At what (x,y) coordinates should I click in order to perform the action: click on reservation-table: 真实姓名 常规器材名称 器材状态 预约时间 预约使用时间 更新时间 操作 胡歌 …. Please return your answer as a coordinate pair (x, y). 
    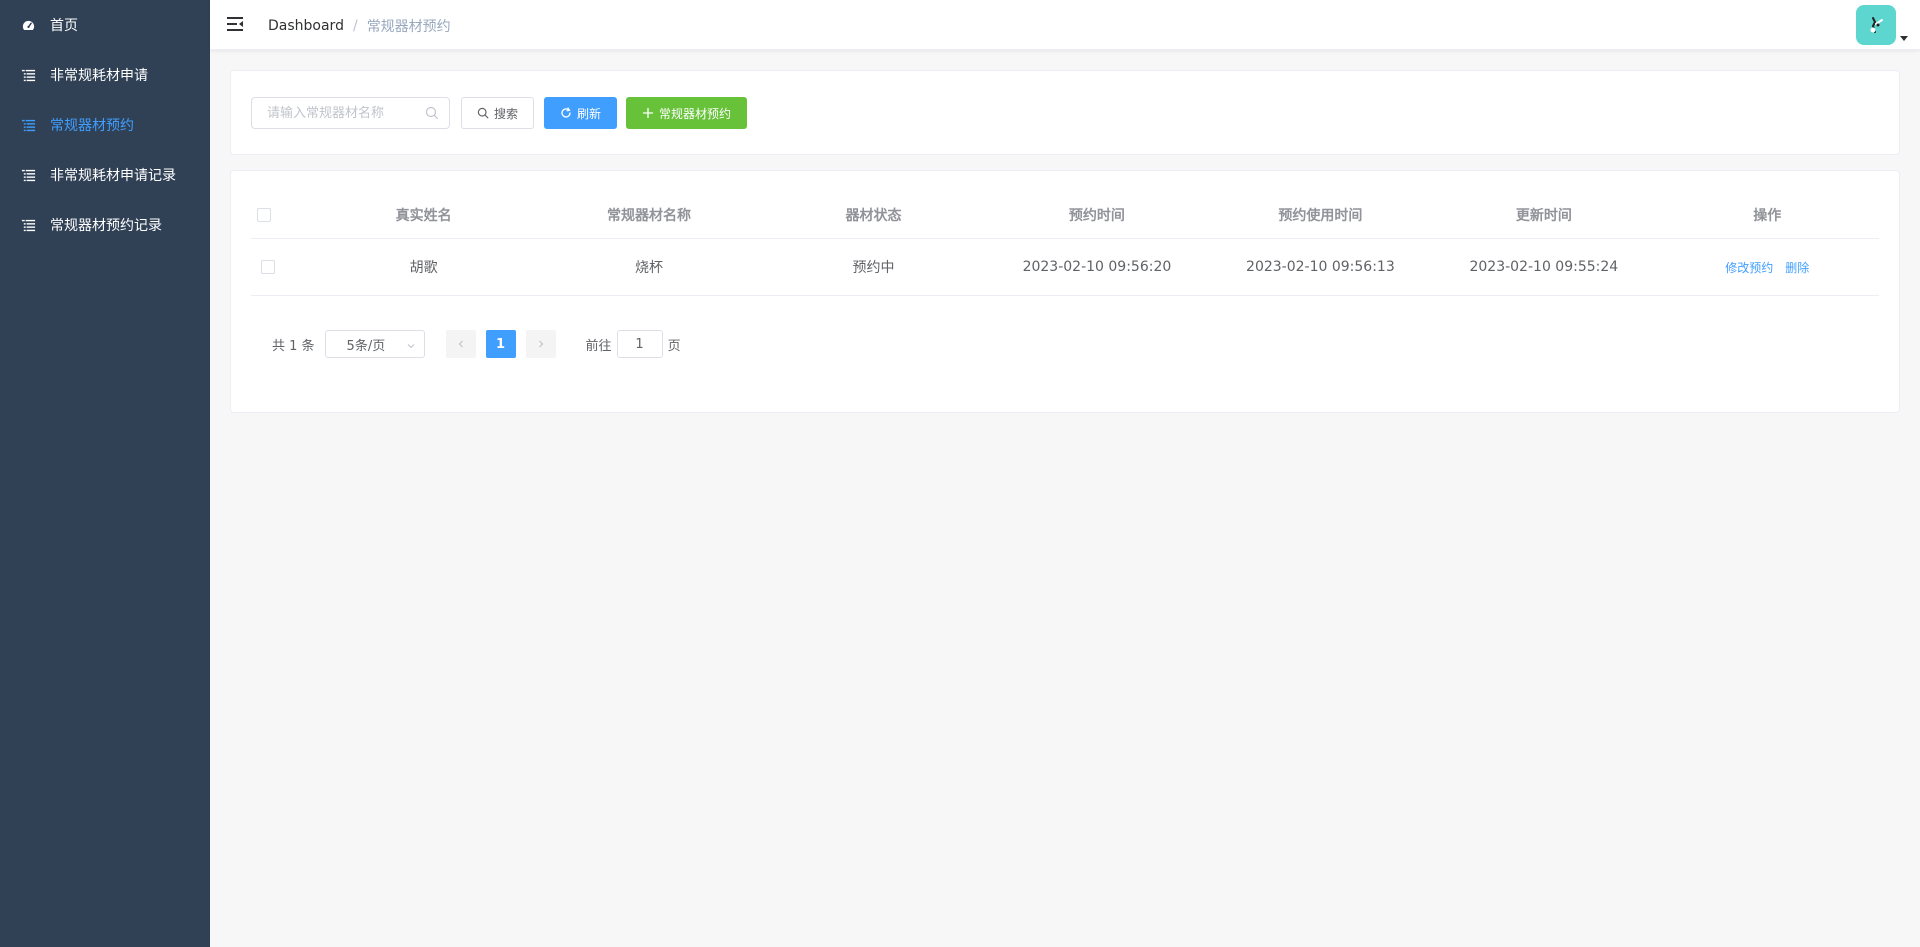
    Looking at the image, I should click on (1065, 243).